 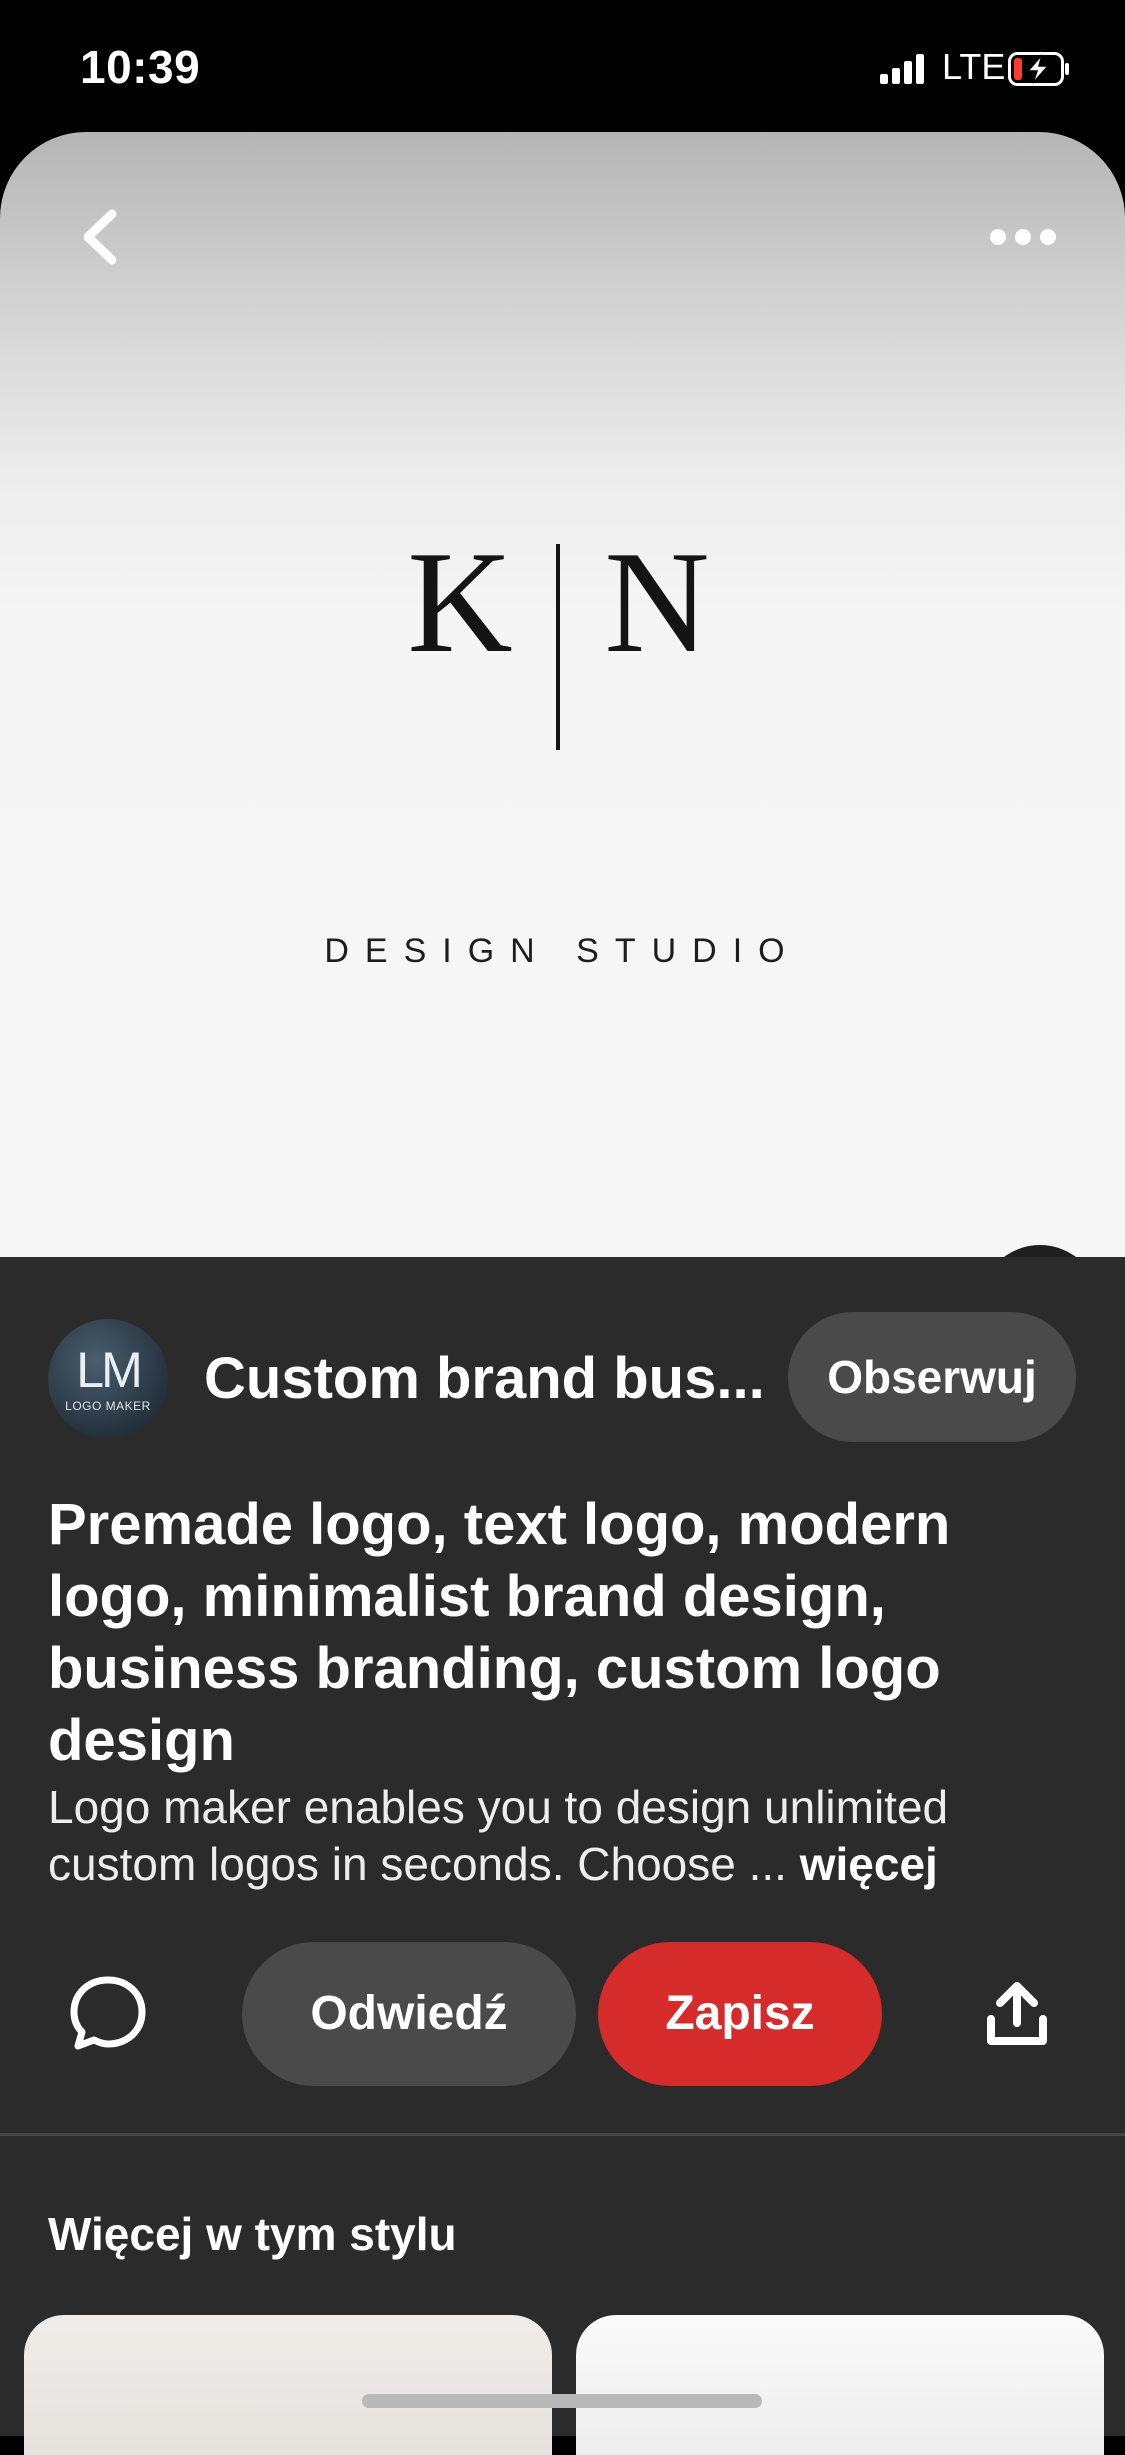 I want to click on logo-divider, so click(x=558, y=647).